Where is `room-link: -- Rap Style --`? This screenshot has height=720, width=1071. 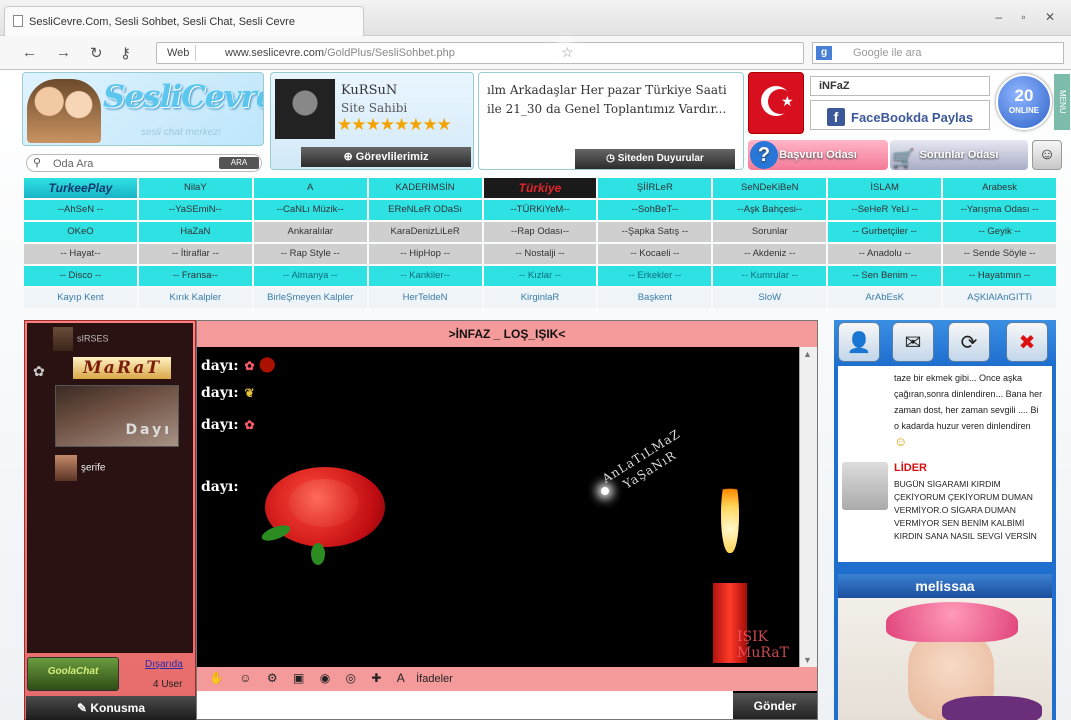
room-link: -- Rap Style -- is located at coordinates (310, 254).